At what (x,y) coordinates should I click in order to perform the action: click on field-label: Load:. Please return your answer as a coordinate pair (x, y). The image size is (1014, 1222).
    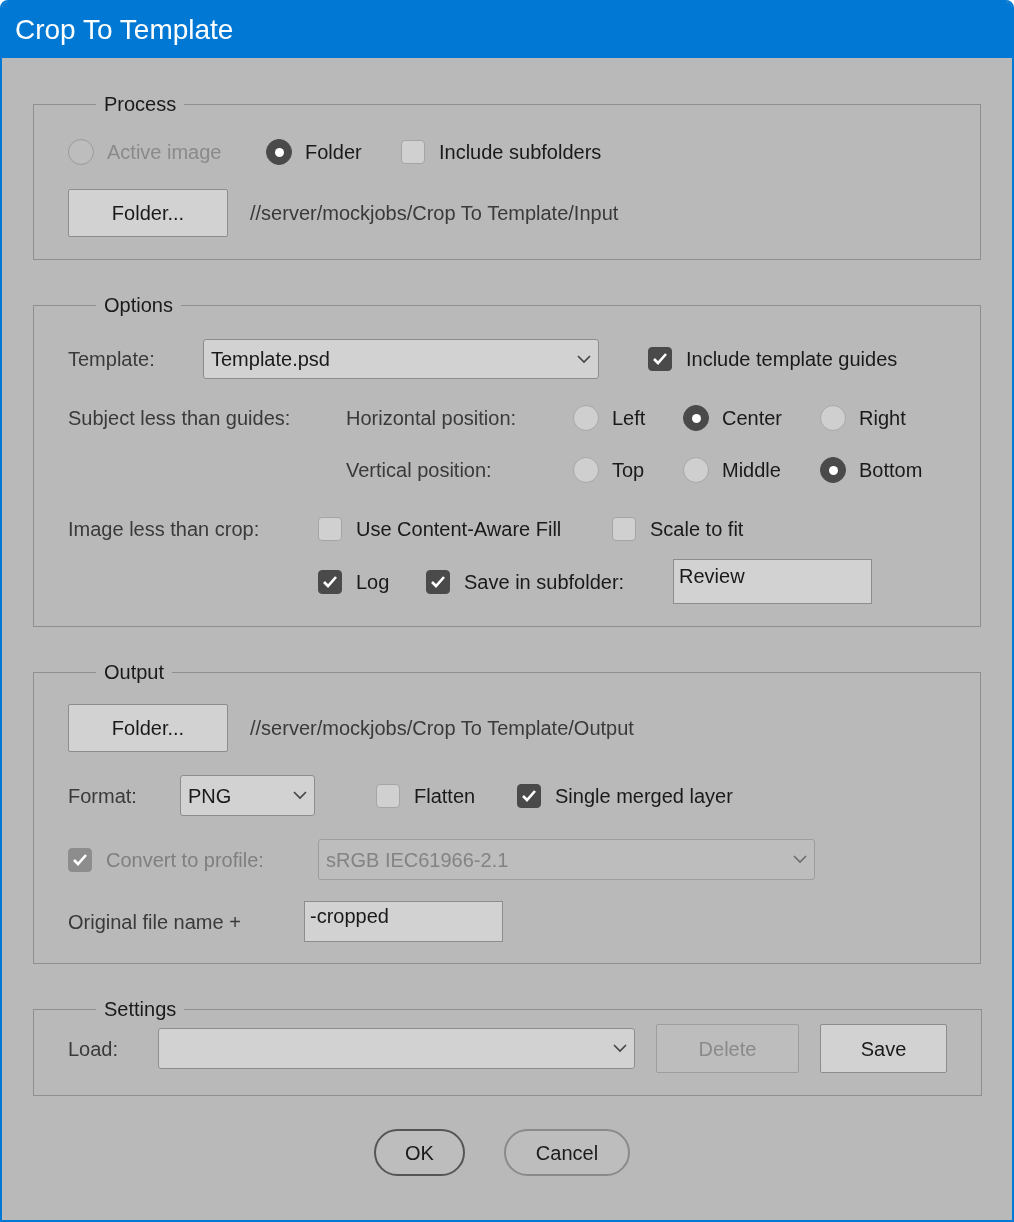
    Looking at the image, I should click on (94, 1049).